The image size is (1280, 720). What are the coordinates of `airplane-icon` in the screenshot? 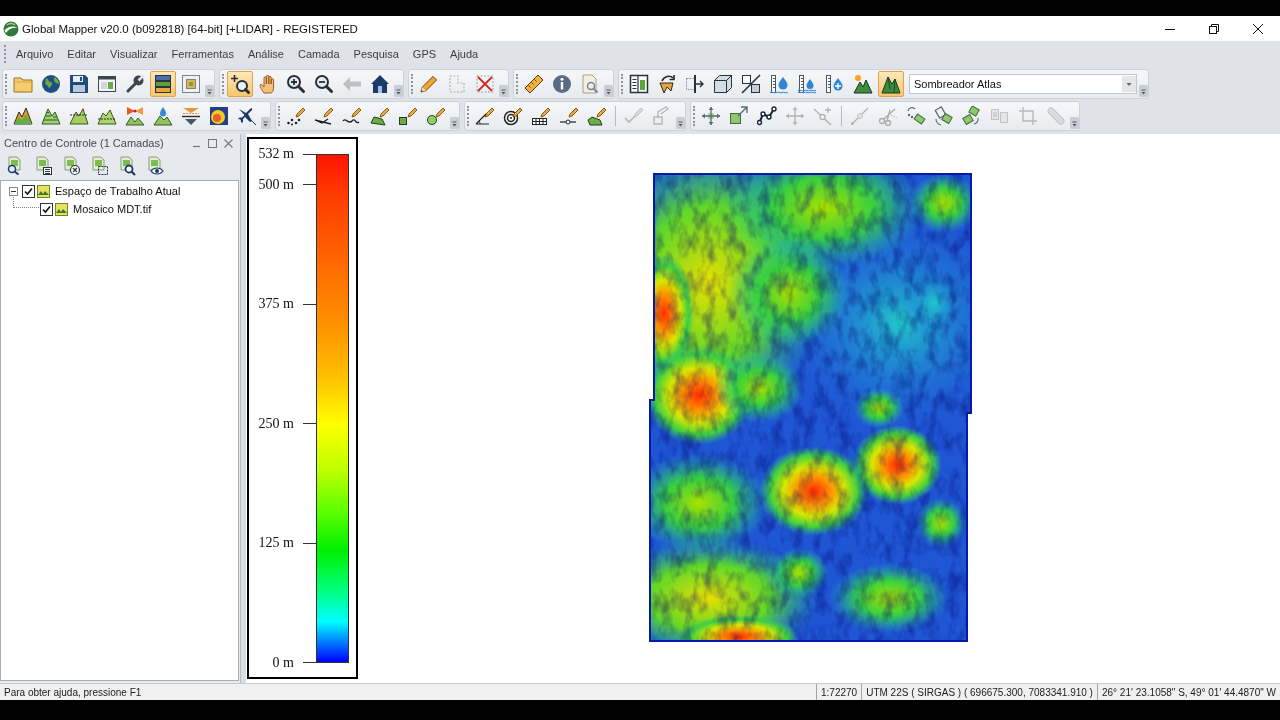 It's located at (247, 116).